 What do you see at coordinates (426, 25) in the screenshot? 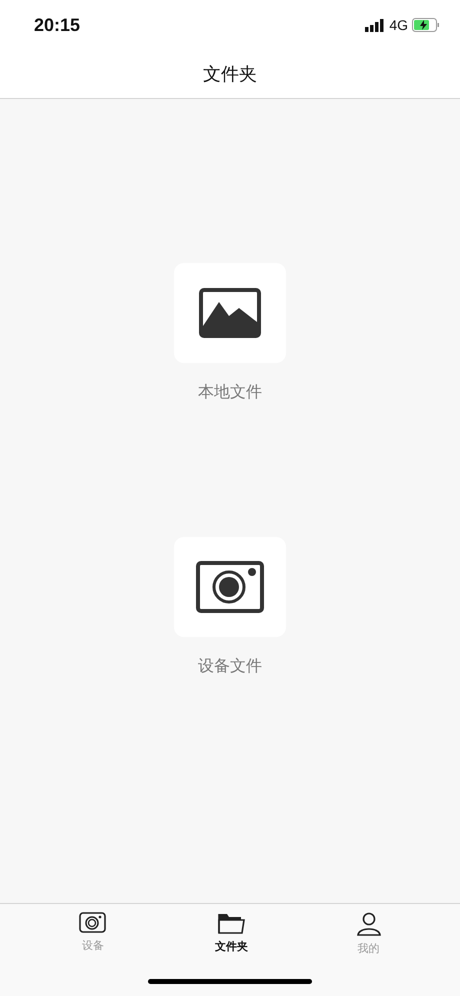
I see `battery-icon` at bounding box center [426, 25].